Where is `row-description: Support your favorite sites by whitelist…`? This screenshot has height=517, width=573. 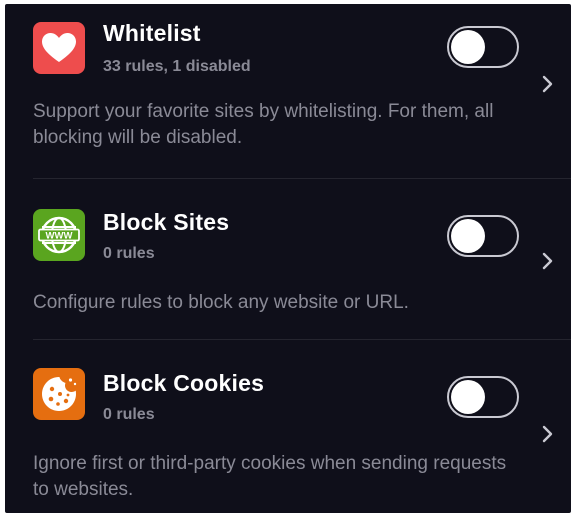
row-description: Support your favorite sites by whitelist… is located at coordinates (263, 124).